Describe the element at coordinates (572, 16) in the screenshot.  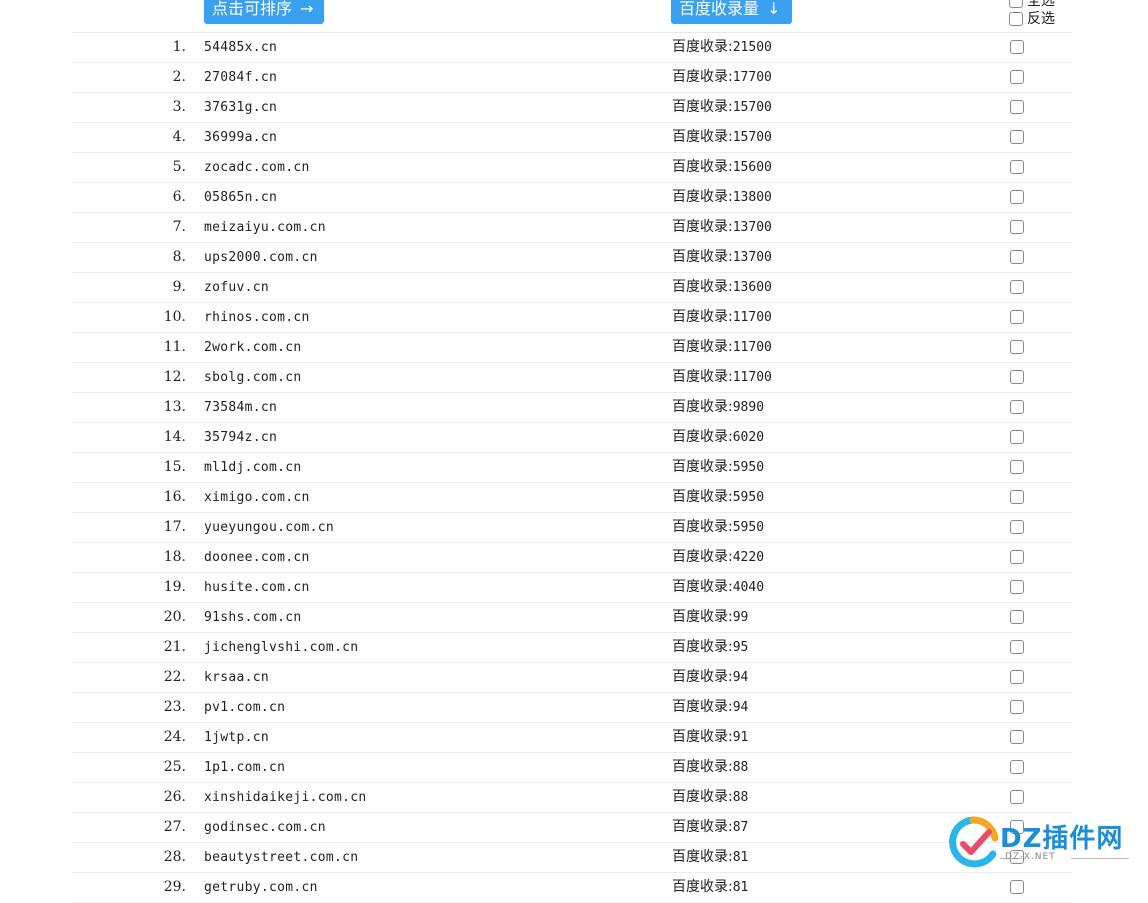
I see `table-header: 点击可排序 → 百度收录量 ↓ 全选 反选` at that location.